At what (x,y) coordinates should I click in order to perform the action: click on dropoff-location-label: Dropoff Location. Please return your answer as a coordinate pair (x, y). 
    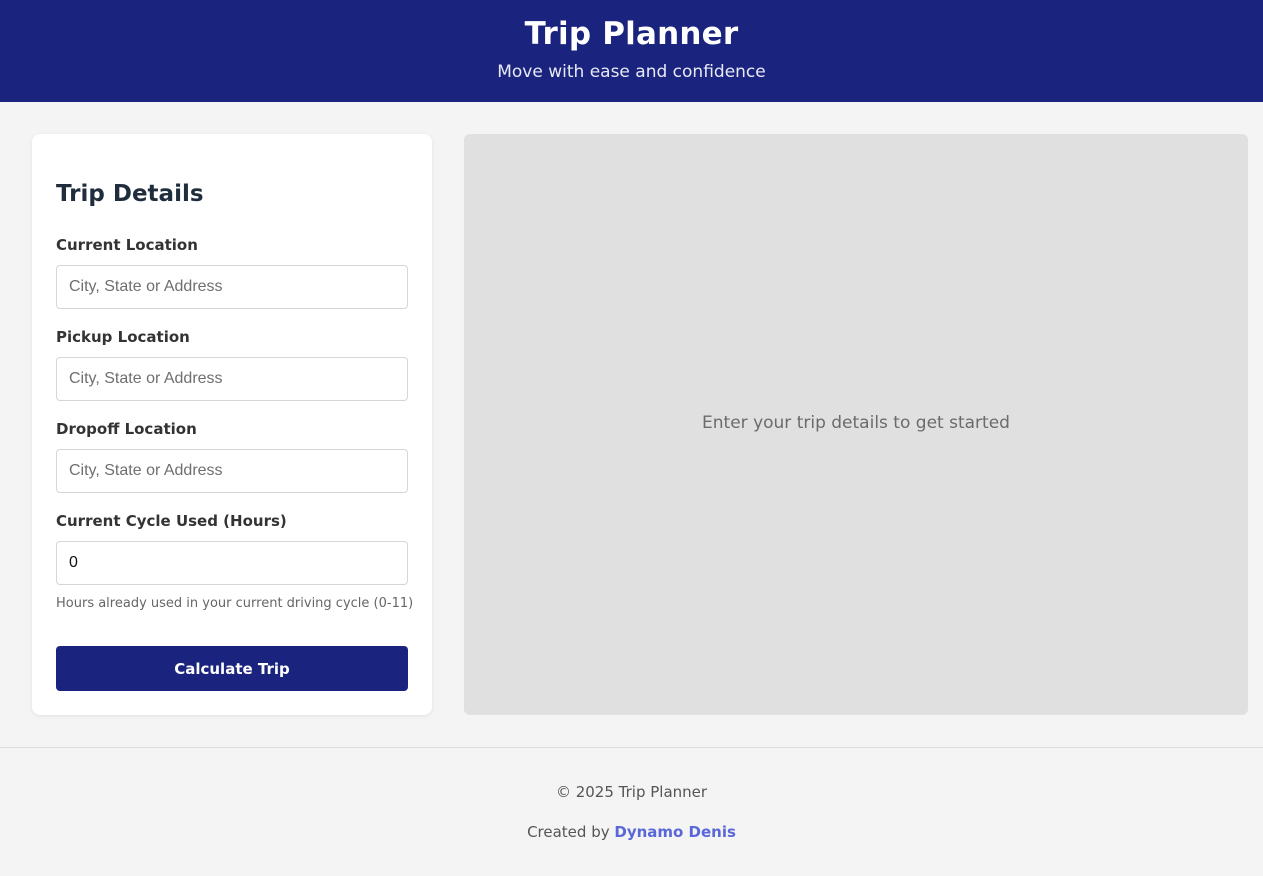
    Looking at the image, I should click on (126, 429).